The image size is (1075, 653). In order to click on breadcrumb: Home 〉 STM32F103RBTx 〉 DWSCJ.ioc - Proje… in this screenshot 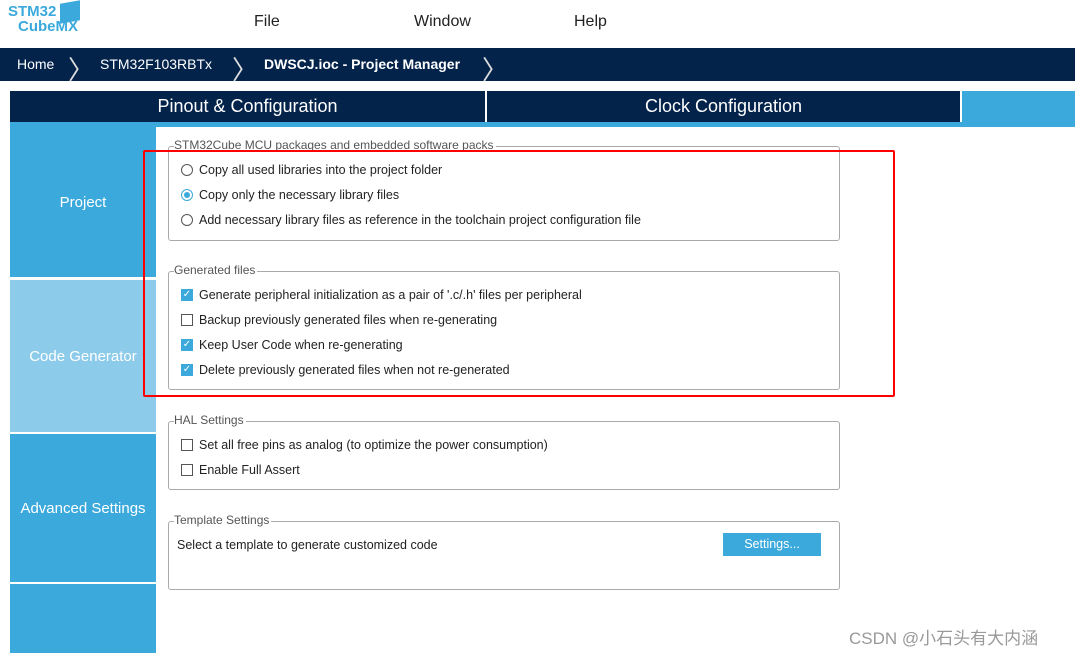, I will do `click(537, 66)`.